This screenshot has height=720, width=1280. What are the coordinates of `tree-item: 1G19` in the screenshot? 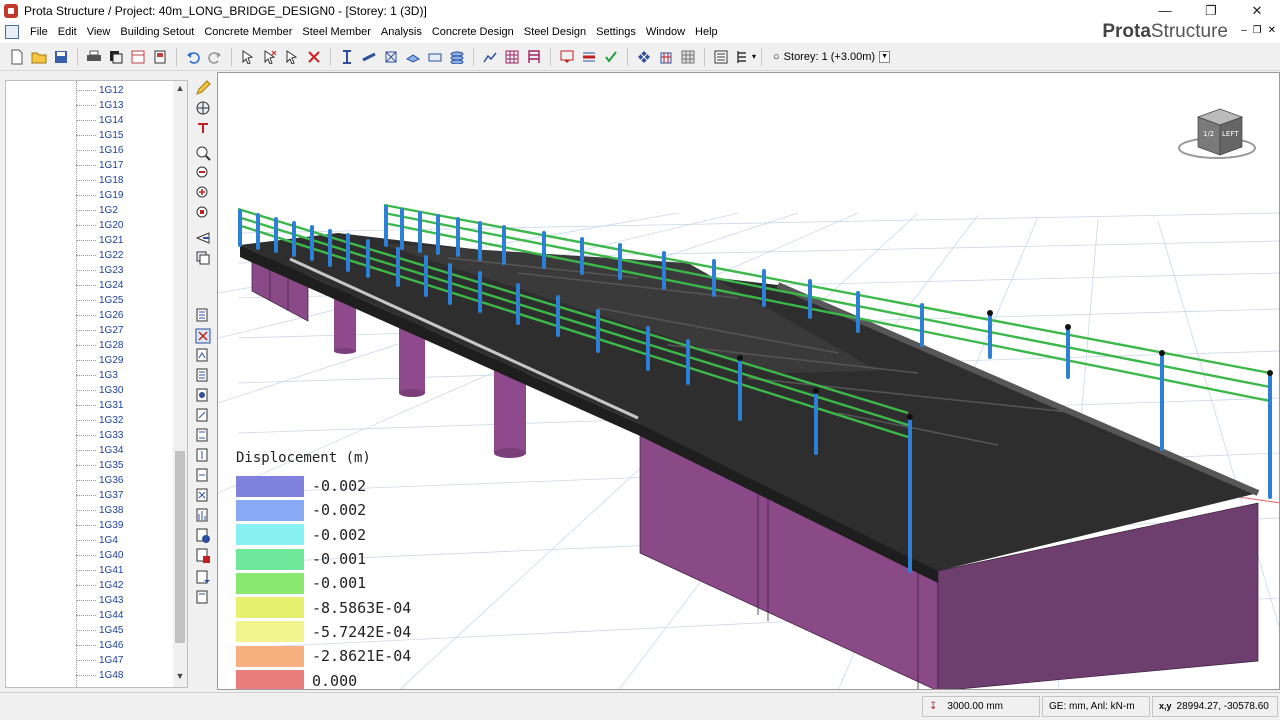 It's located at (99, 195).